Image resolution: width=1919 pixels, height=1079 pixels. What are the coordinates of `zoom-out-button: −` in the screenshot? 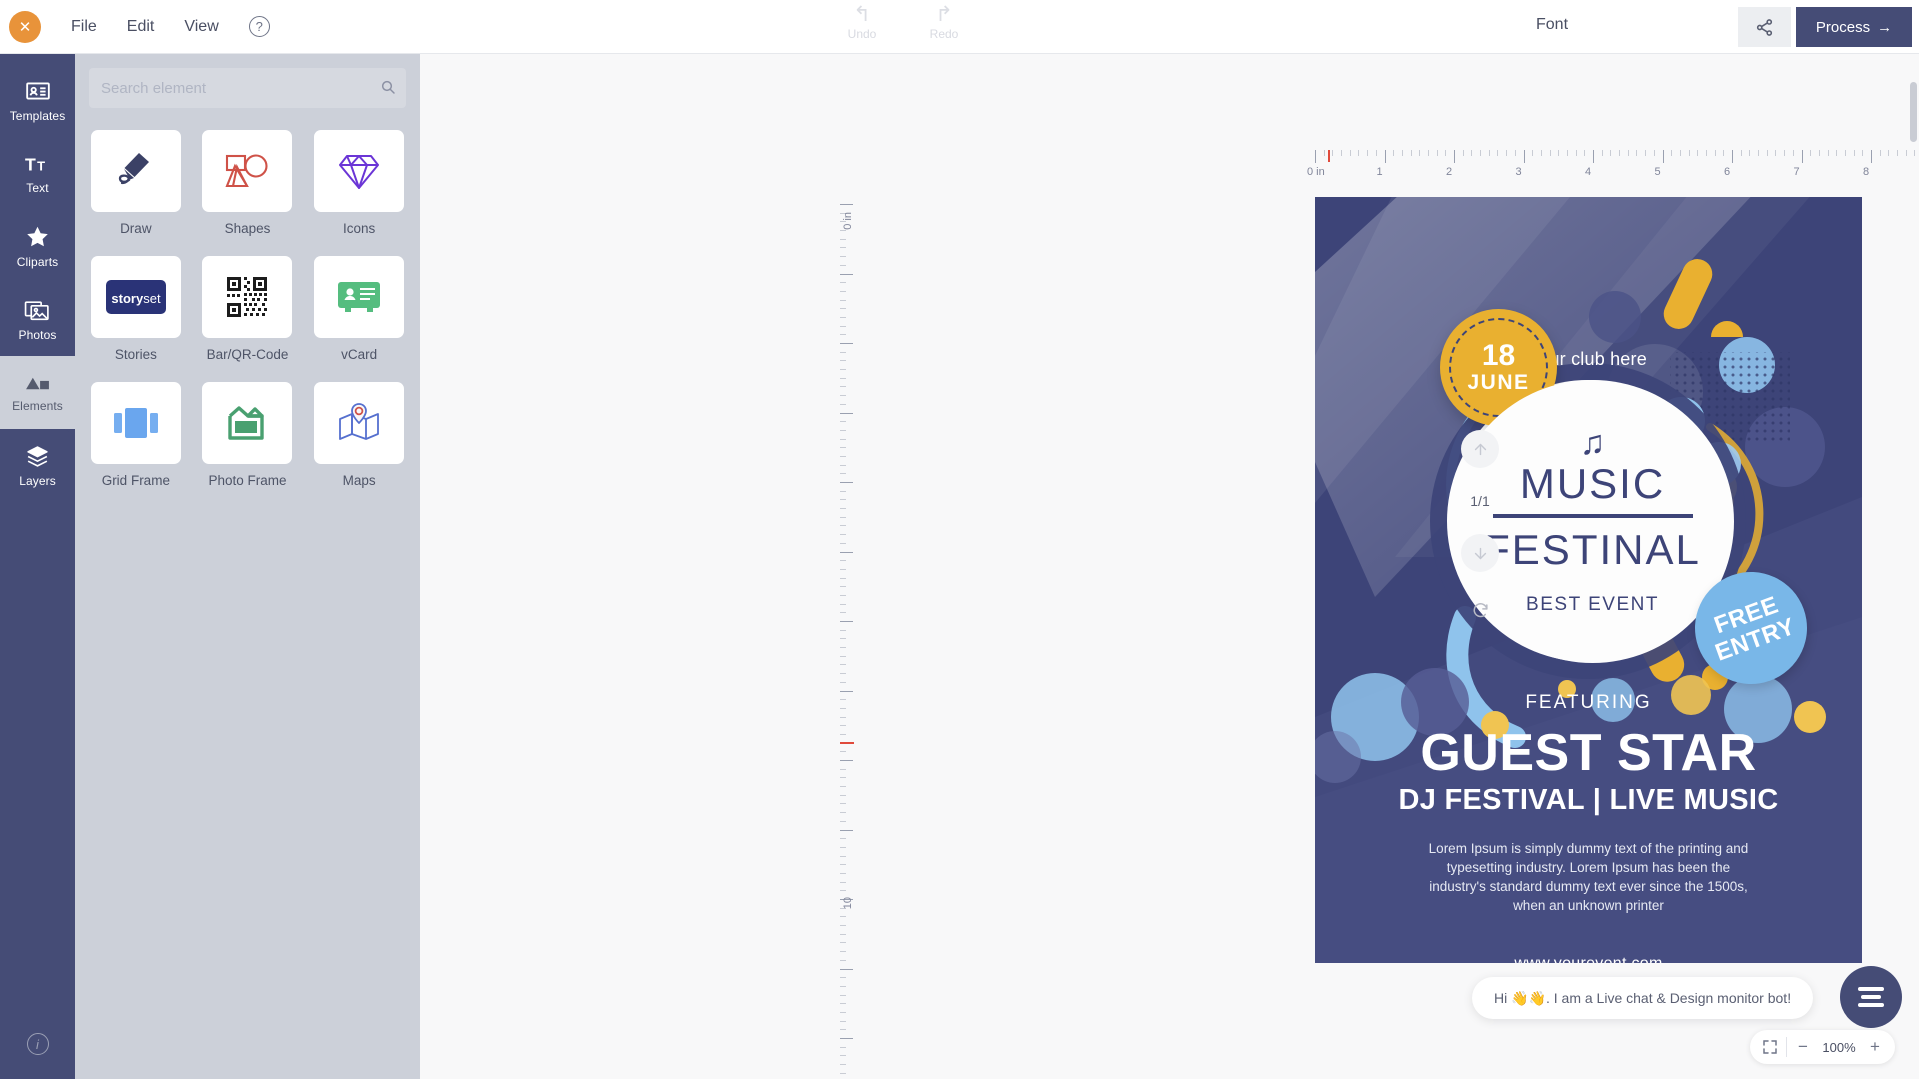 It's located at (1803, 1047).